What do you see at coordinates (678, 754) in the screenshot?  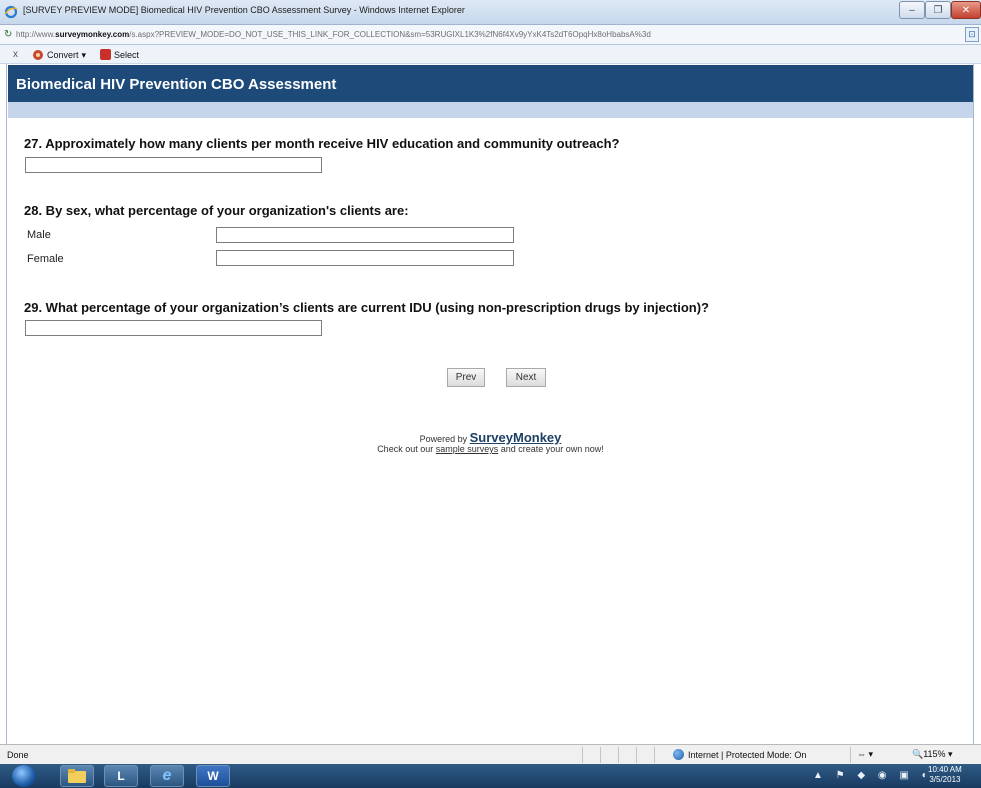 I see `internet-globe-icon` at bounding box center [678, 754].